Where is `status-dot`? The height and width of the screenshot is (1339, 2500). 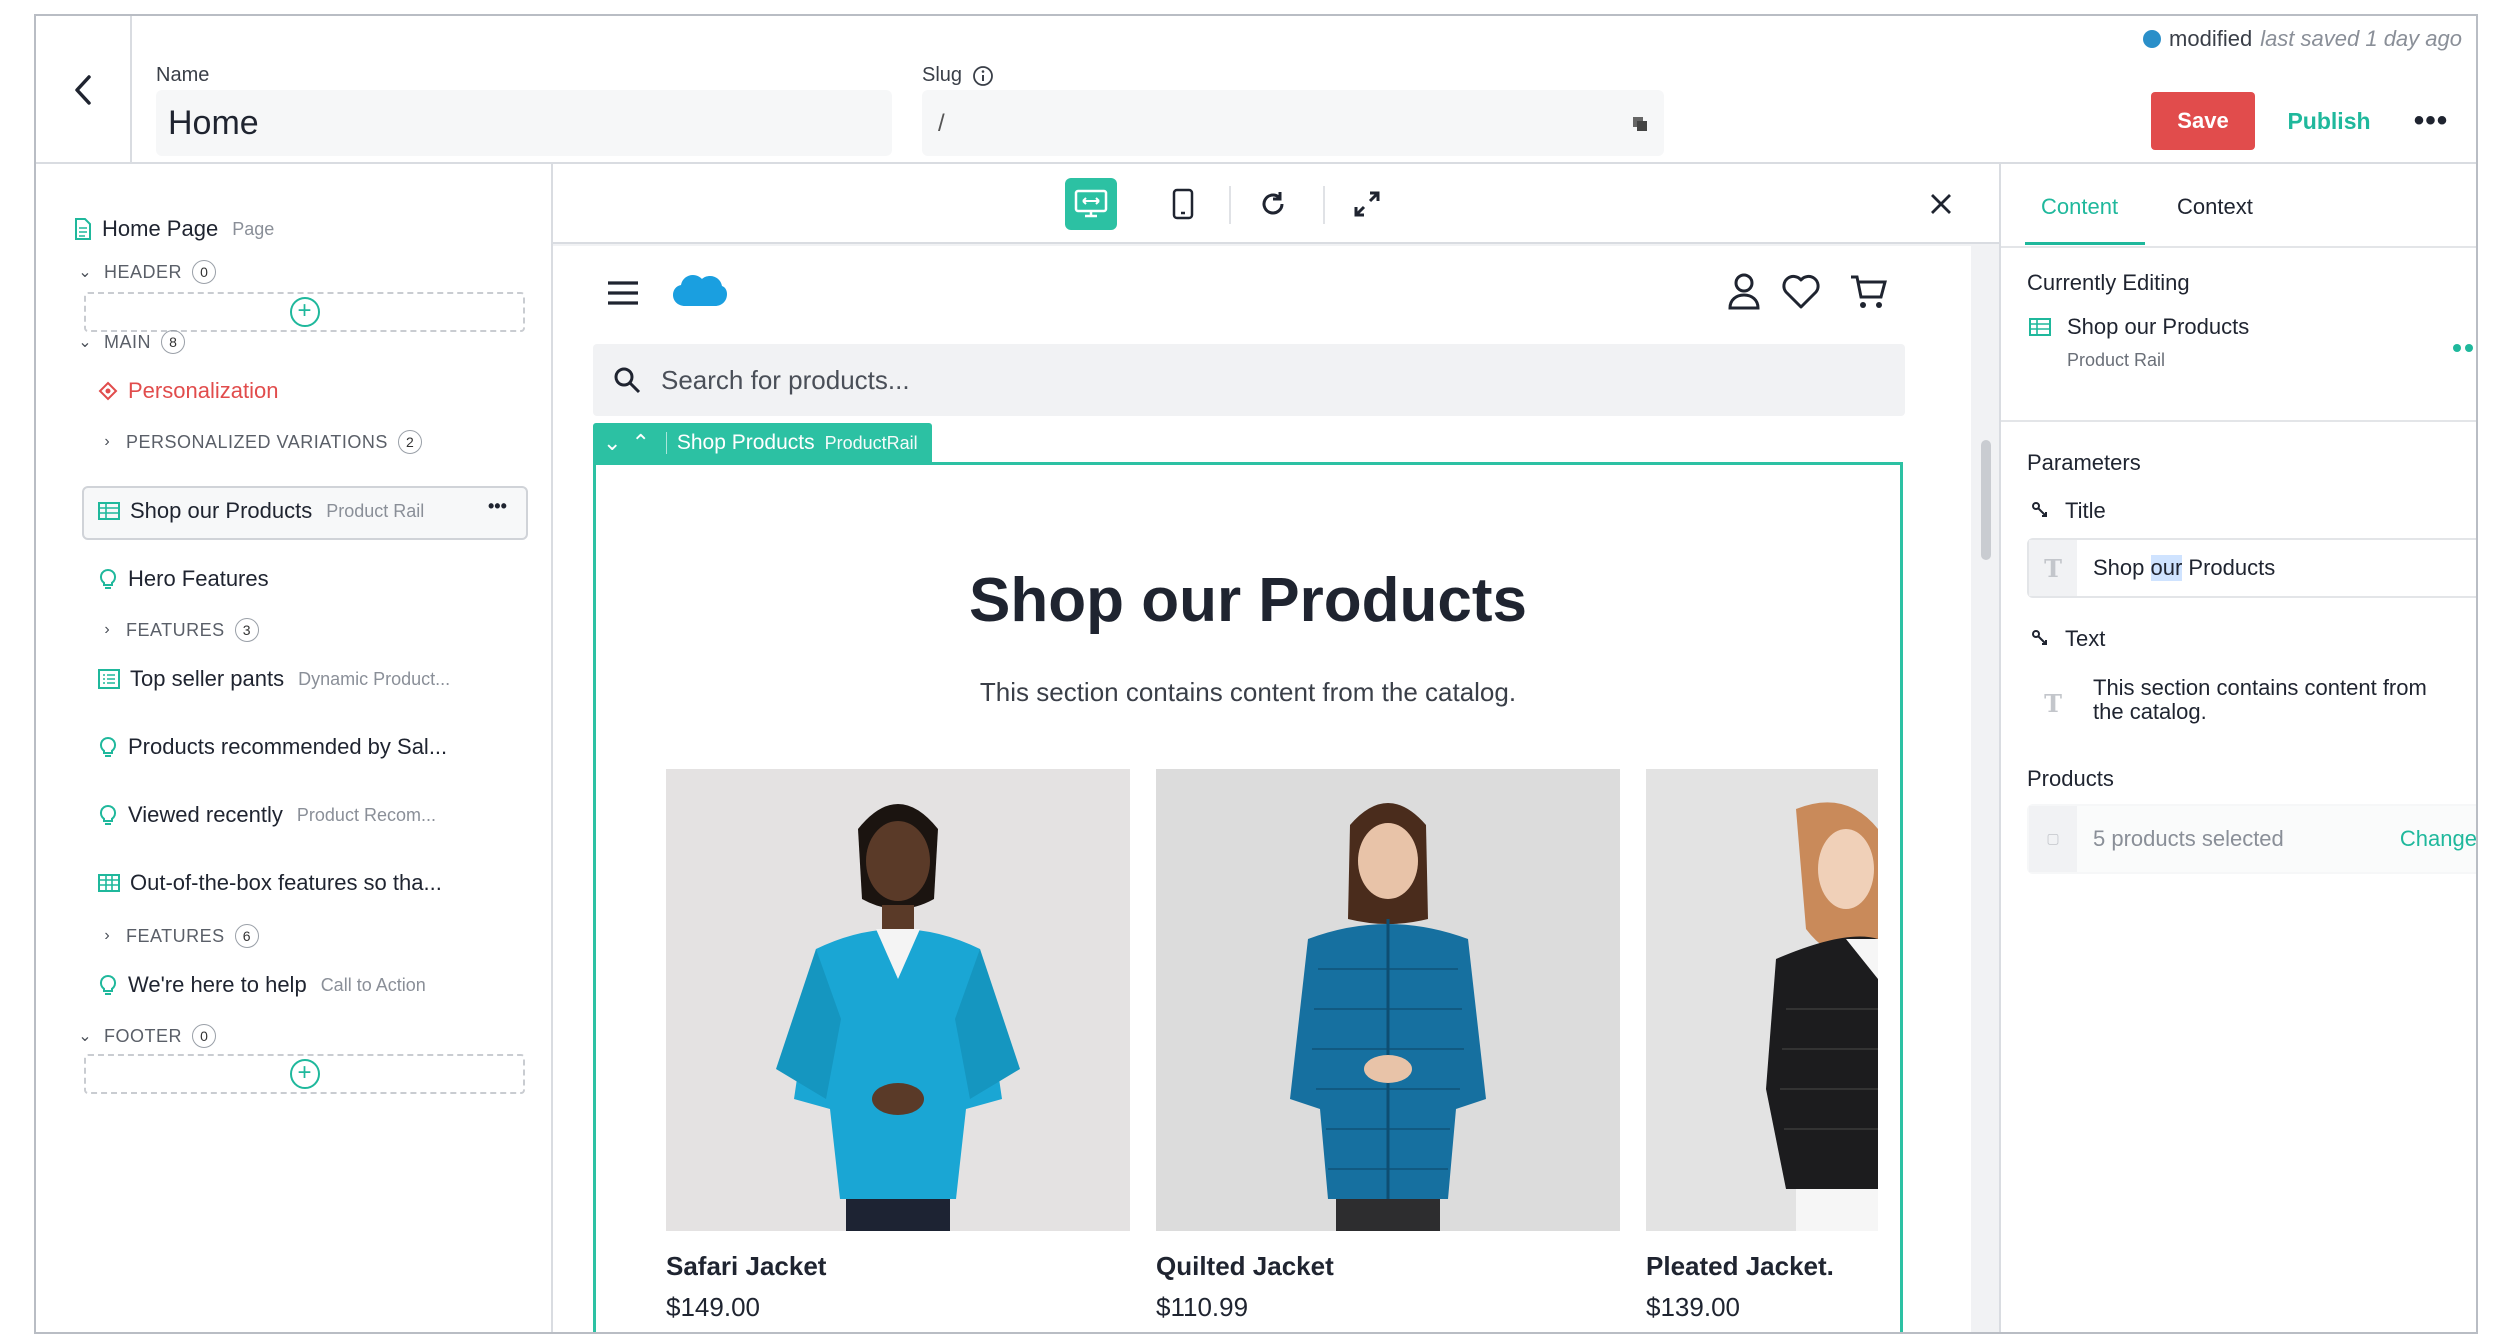
status-dot is located at coordinates (2152, 39).